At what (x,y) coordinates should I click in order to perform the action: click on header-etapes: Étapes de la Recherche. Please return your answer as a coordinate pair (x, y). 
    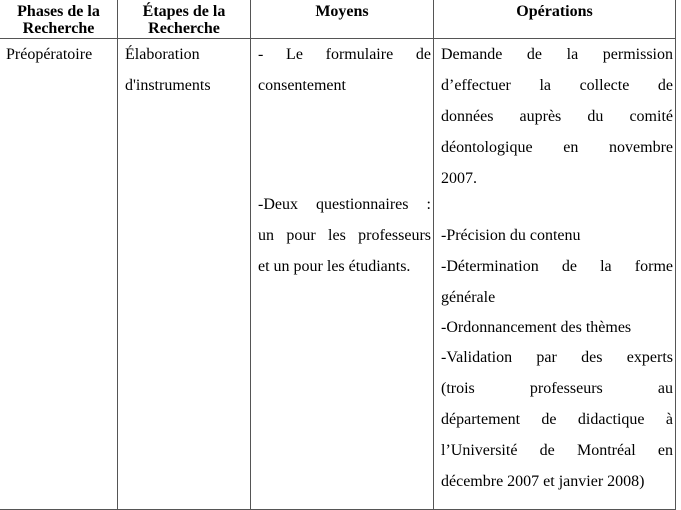
    Looking at the image, I should click on (184, 19).